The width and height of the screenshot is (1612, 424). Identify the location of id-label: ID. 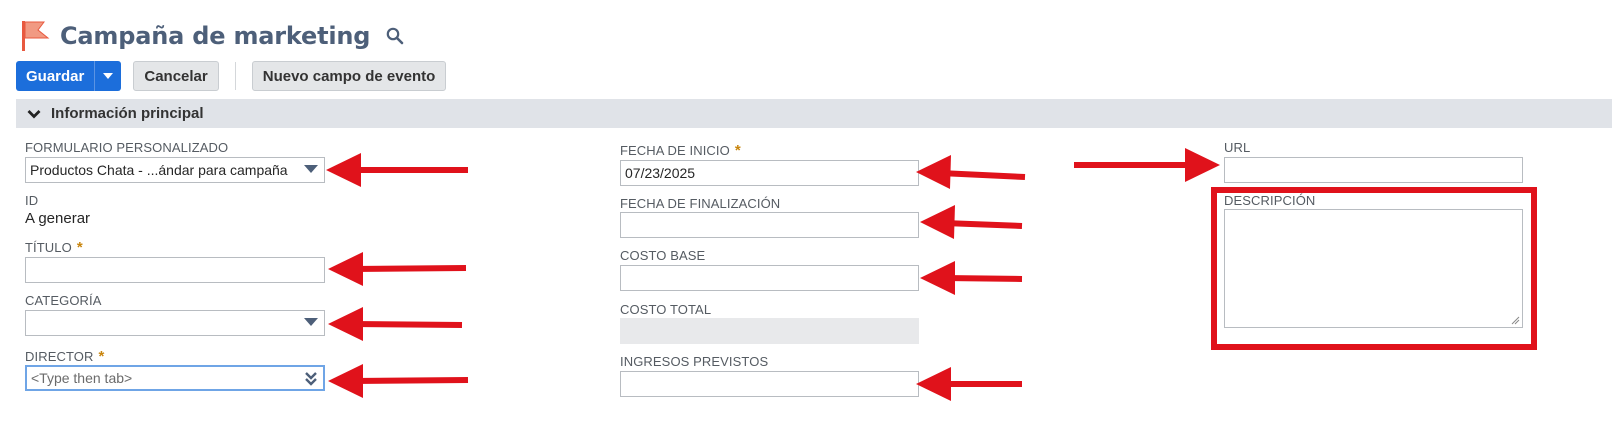
(32, 200).